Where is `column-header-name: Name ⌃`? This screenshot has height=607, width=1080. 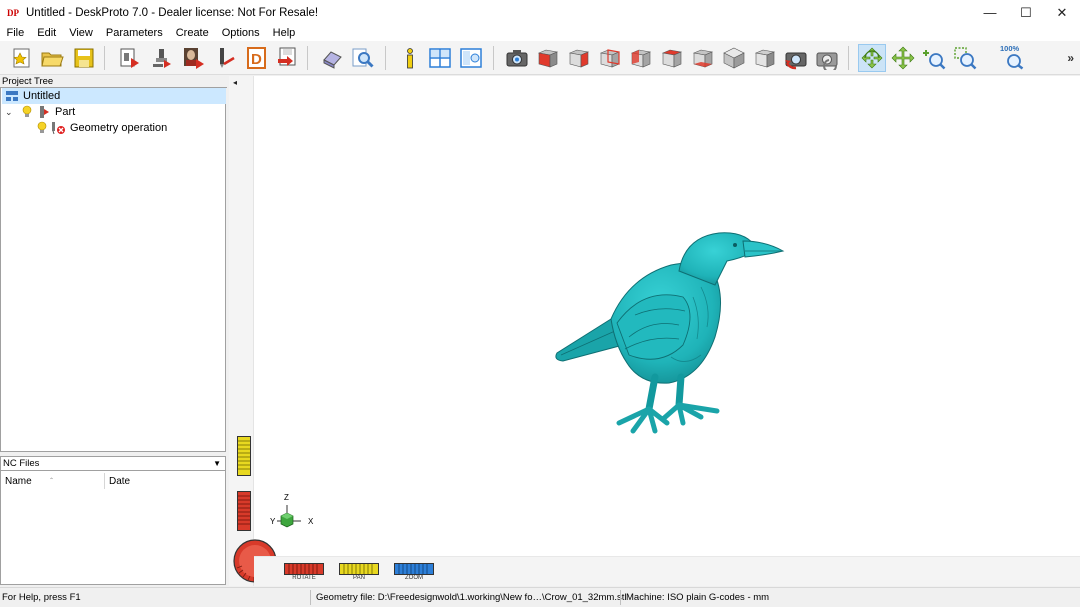
column-header-name: Name ⌃ is located at coordinates (52, 482).